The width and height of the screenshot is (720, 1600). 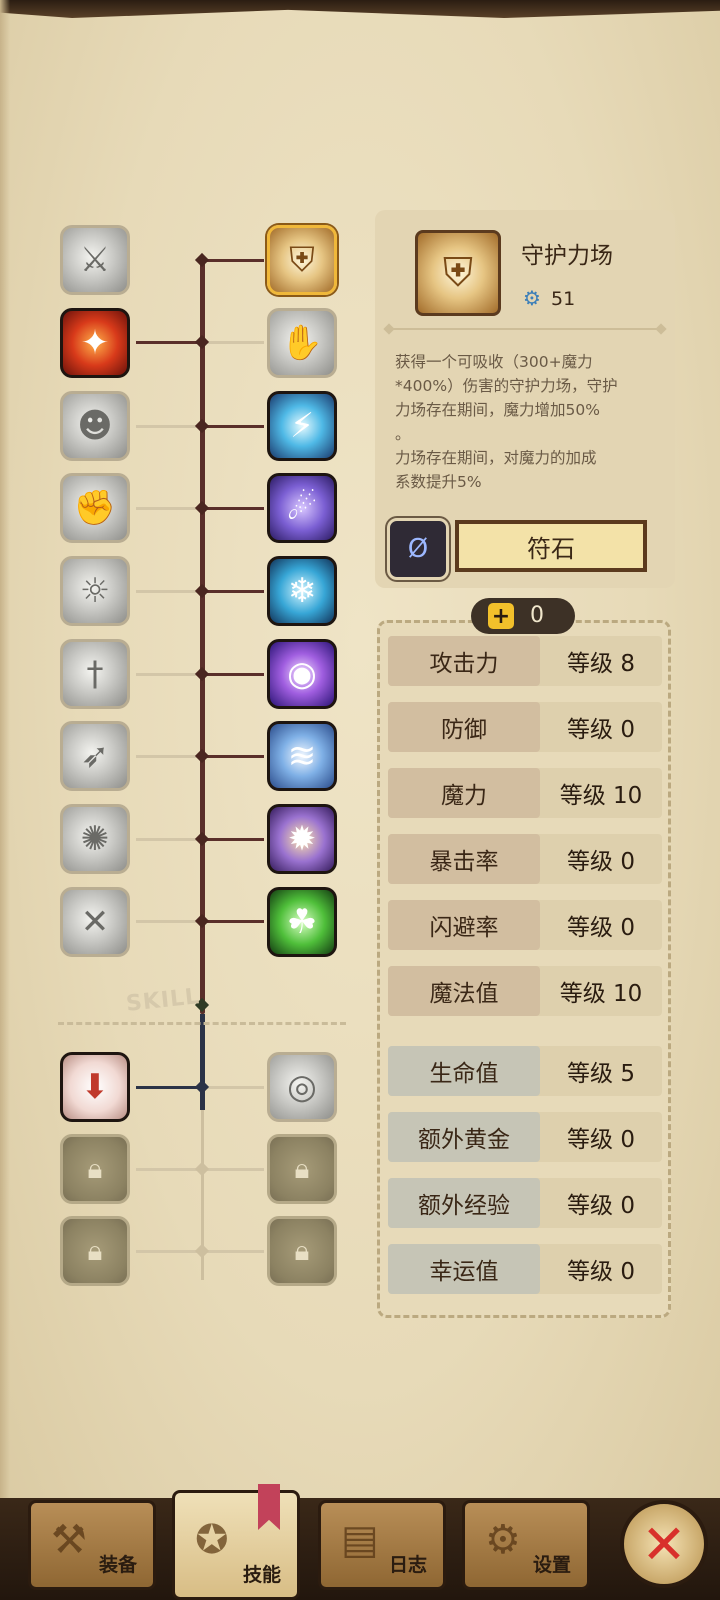 What do you see at coordinates (302, 260) in the screenshot?
I see `skill-guardian-field: ⛨` at bounding box center [302, 260].